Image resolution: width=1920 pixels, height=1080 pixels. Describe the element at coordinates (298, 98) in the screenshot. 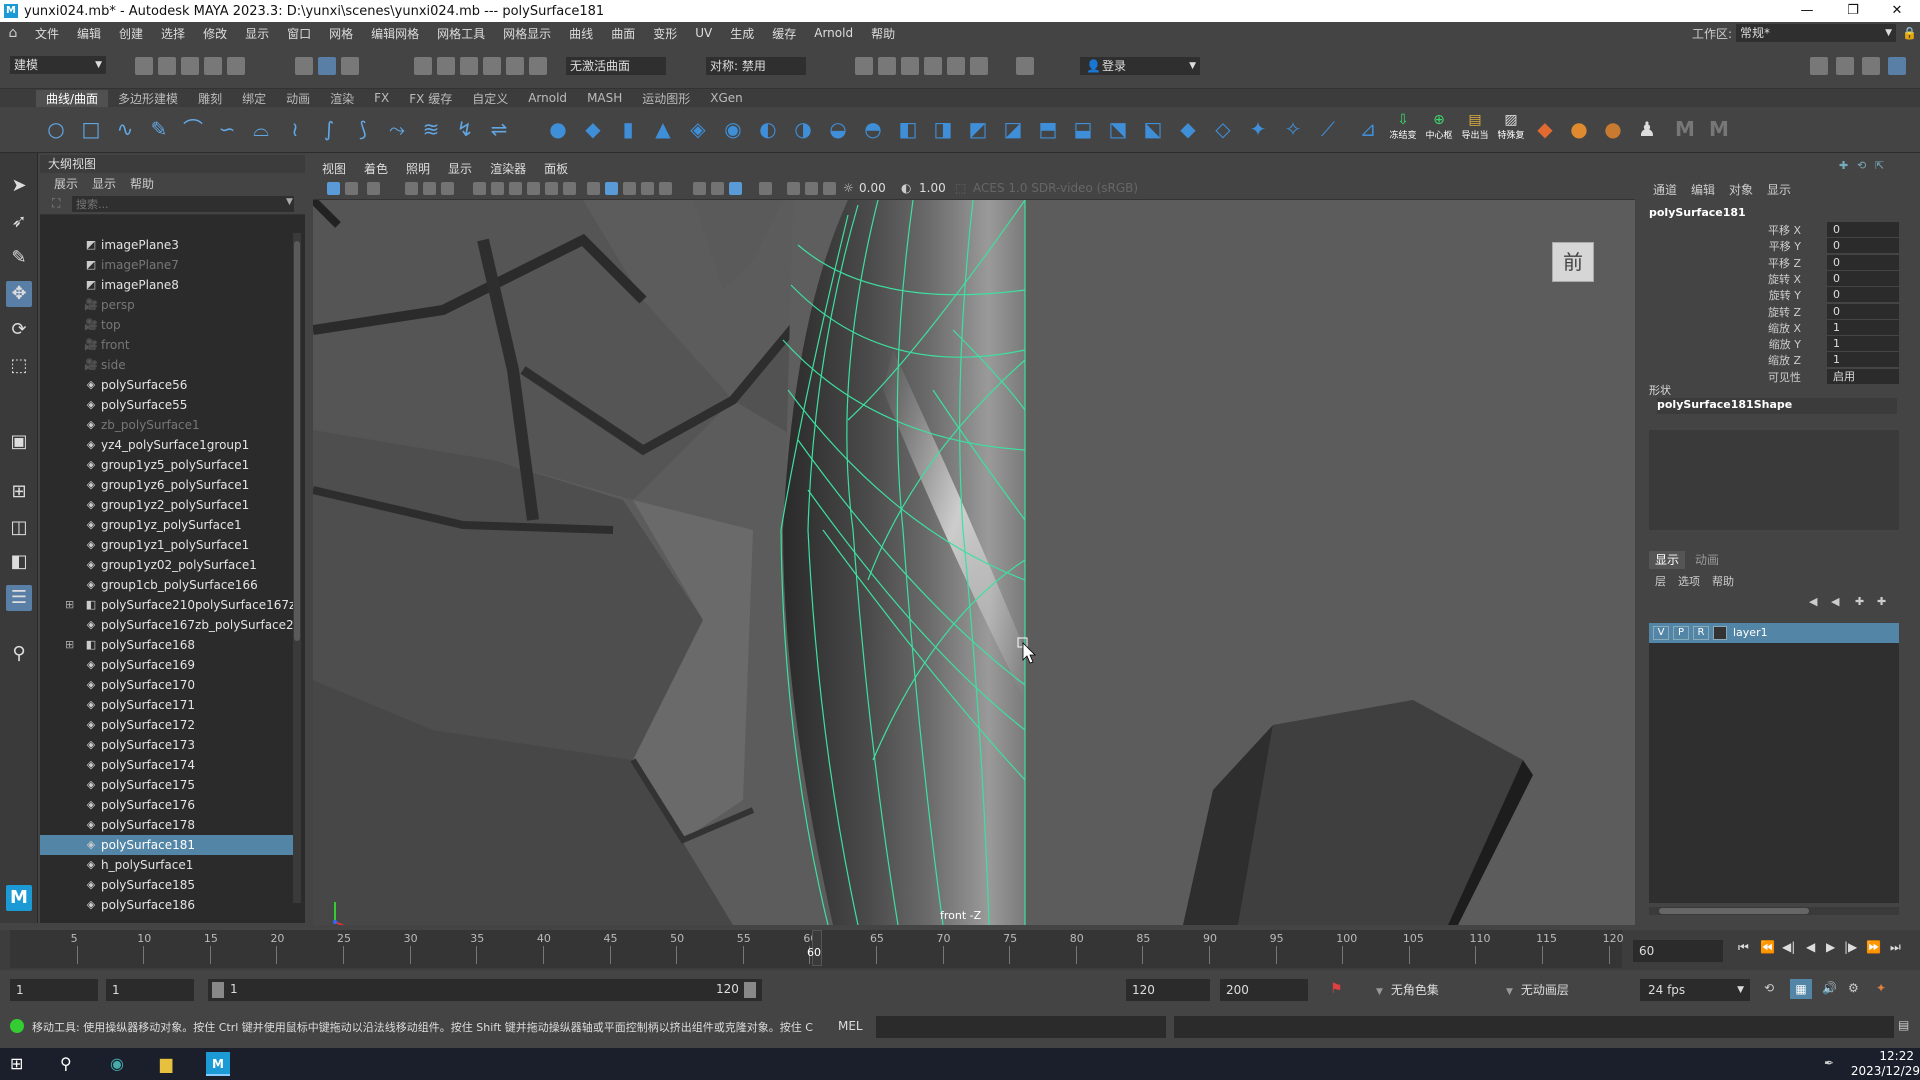

I see `shelf-tab-animation: 动画` at that location.